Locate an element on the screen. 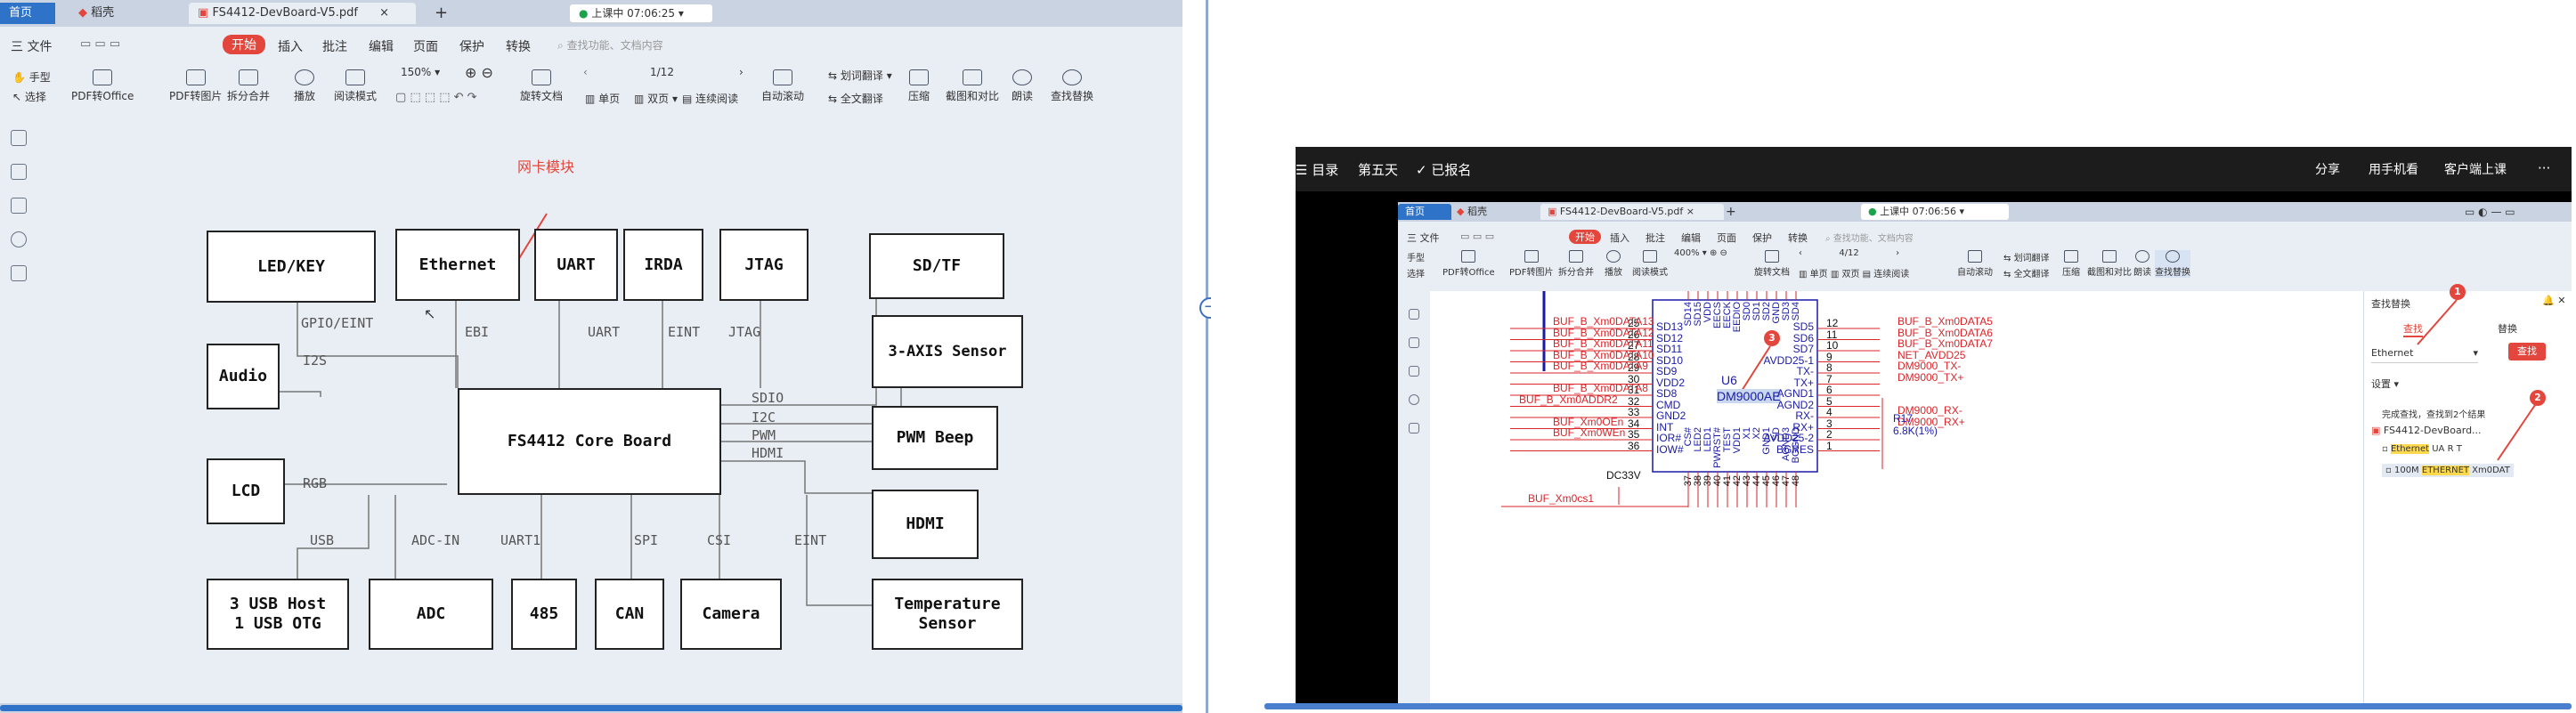 This screenshot has width=2576, height=713. phone-watch-button: 用手机看 is located at coordinates (2393, 169).